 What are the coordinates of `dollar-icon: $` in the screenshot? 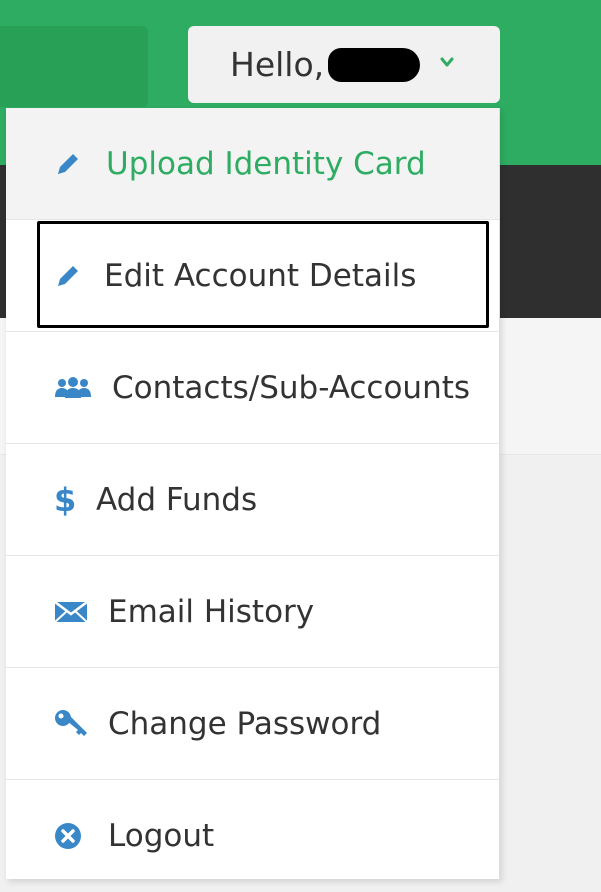 It's located at (65, 499).